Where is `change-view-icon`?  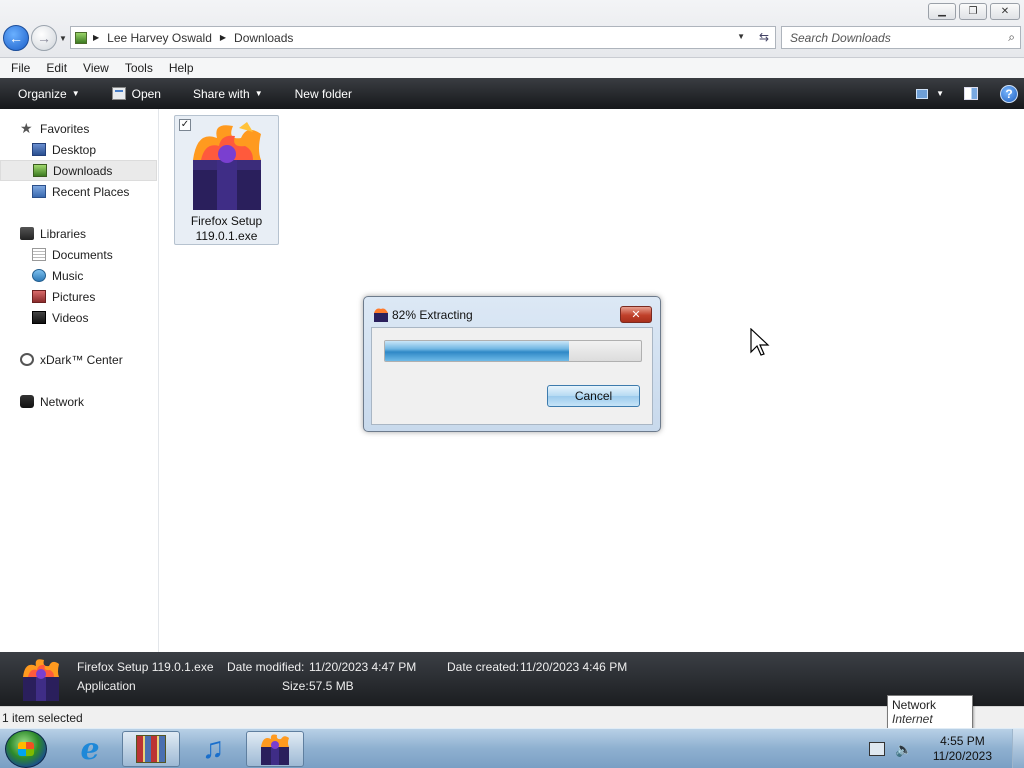 change-view-icon is located at coordinates (922, 93).